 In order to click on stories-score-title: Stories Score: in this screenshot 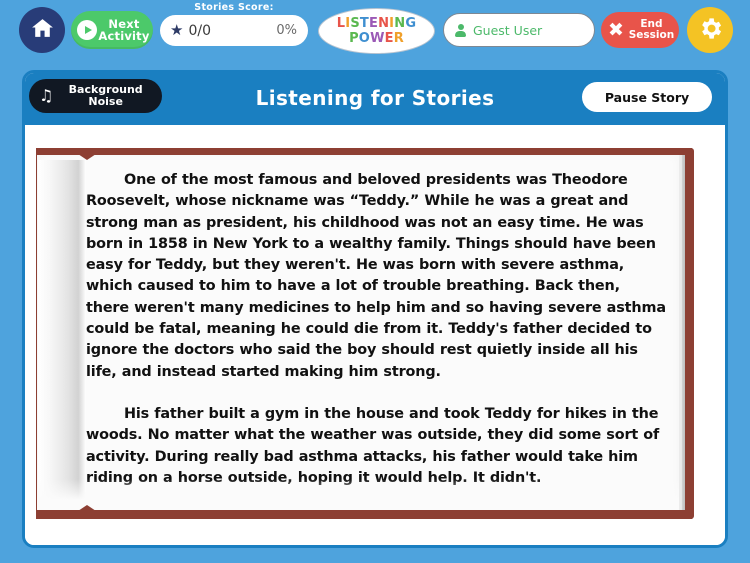, I will do `click(234, 7)`.